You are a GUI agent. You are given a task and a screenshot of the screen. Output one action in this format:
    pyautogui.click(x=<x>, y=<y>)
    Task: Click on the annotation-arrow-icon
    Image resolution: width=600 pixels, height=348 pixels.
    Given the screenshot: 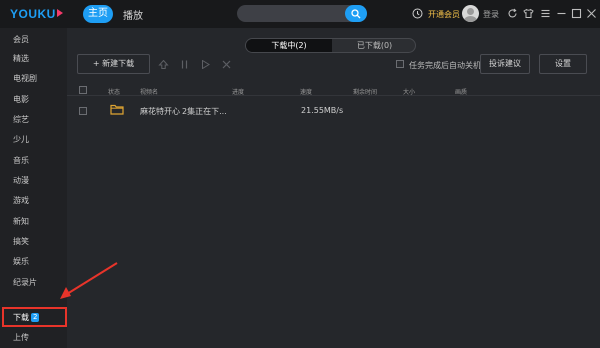 What is the action you would take?
    pyautogui.click(x=89, y=280)
    